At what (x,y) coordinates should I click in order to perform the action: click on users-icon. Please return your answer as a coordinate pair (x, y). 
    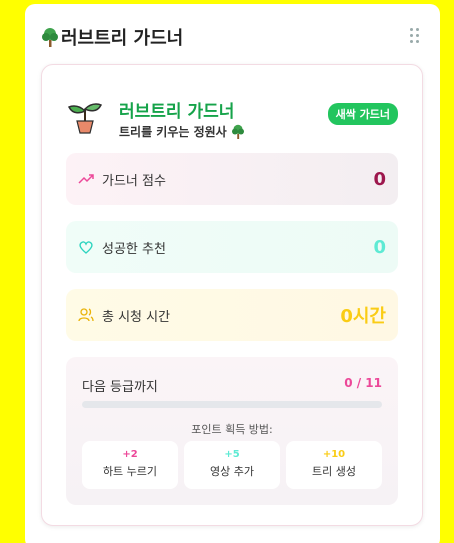
    Looking at the image, I should click on (86, 315).